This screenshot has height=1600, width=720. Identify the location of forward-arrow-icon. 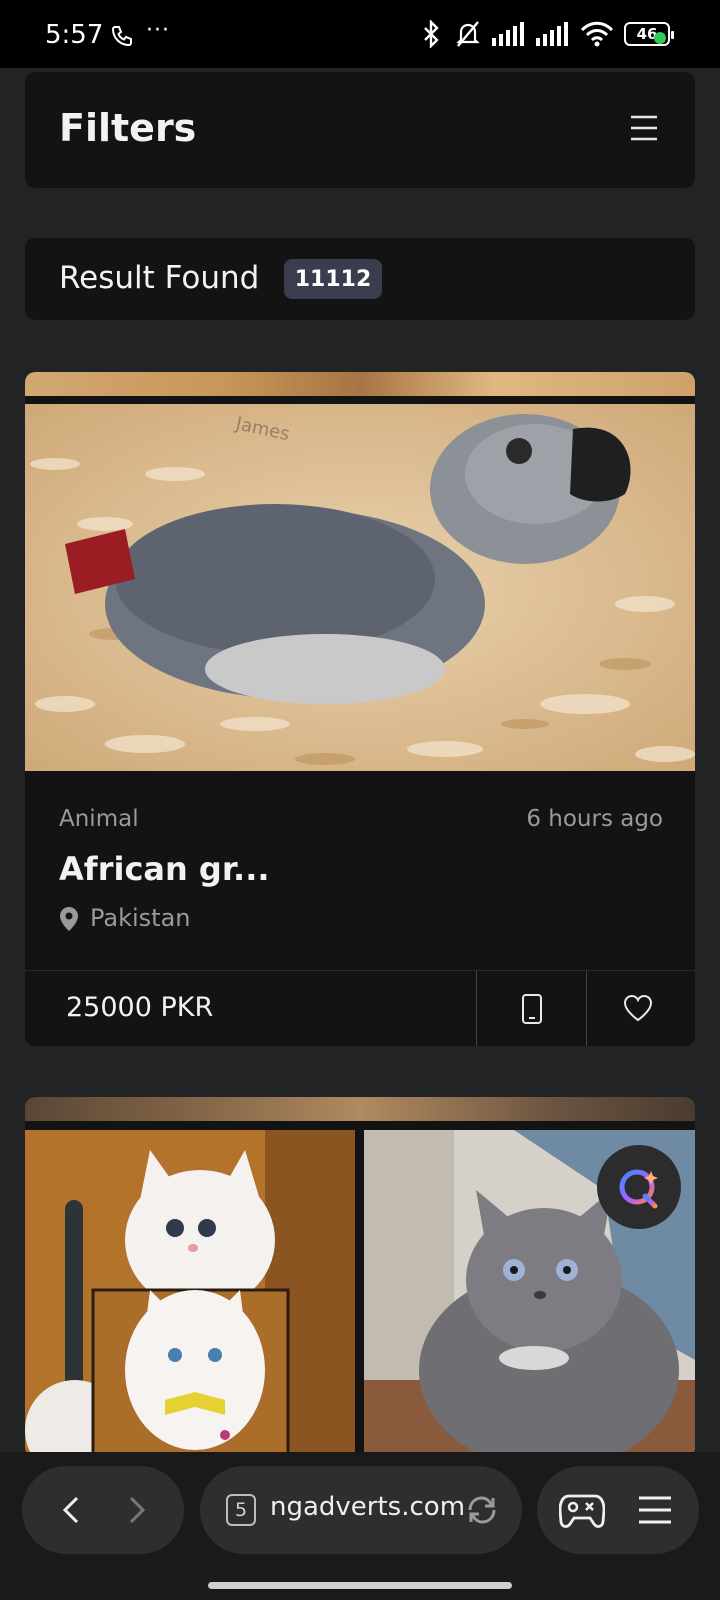
(136, 1510).